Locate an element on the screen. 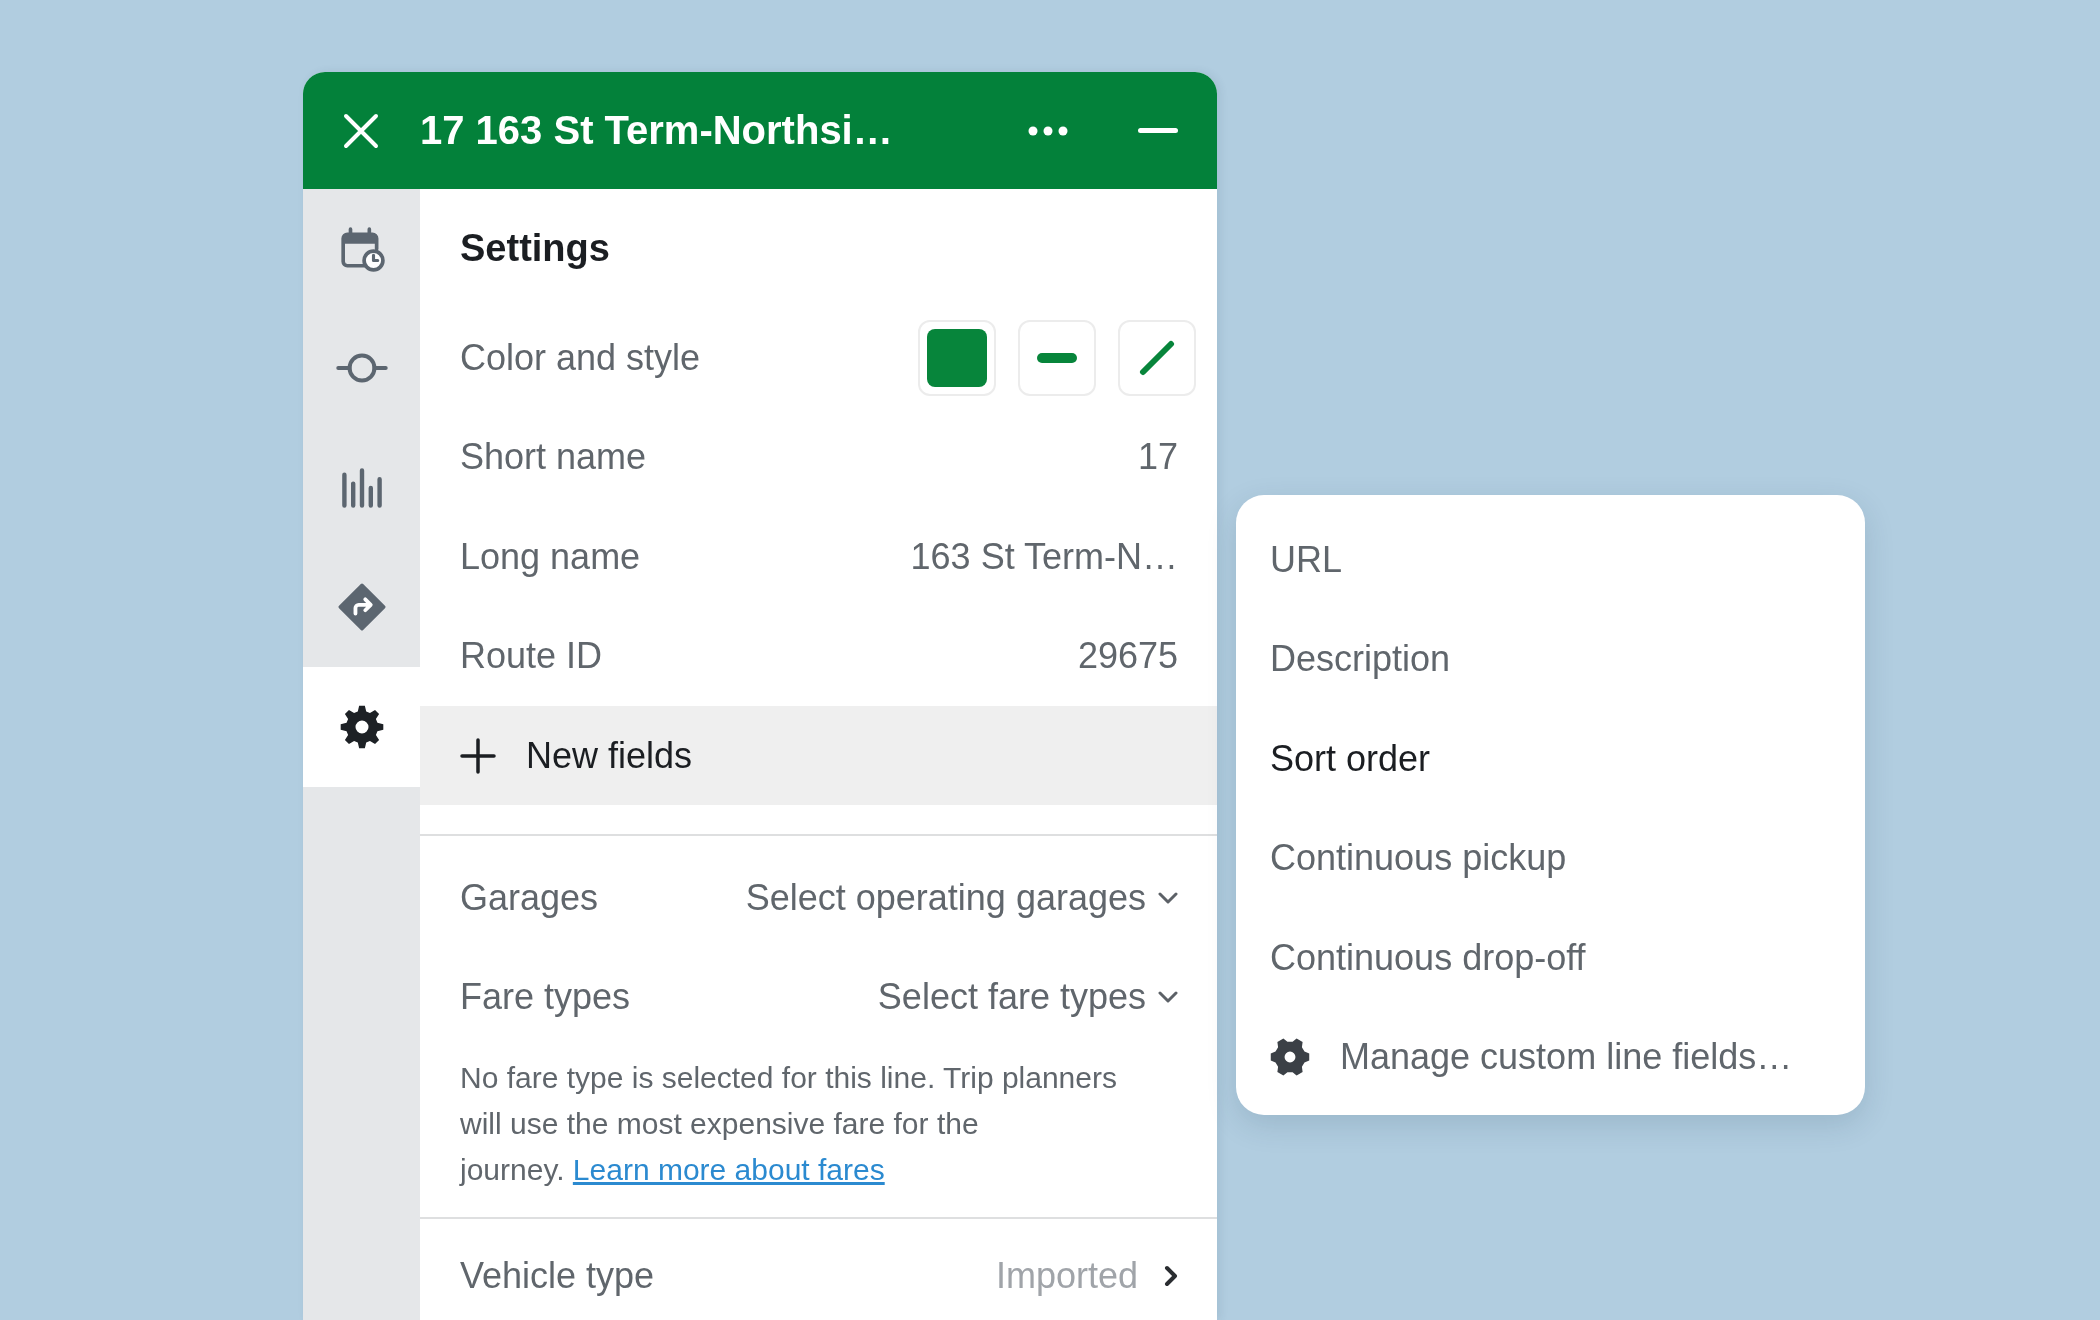  close-icon is located at coordinates (361, 130).